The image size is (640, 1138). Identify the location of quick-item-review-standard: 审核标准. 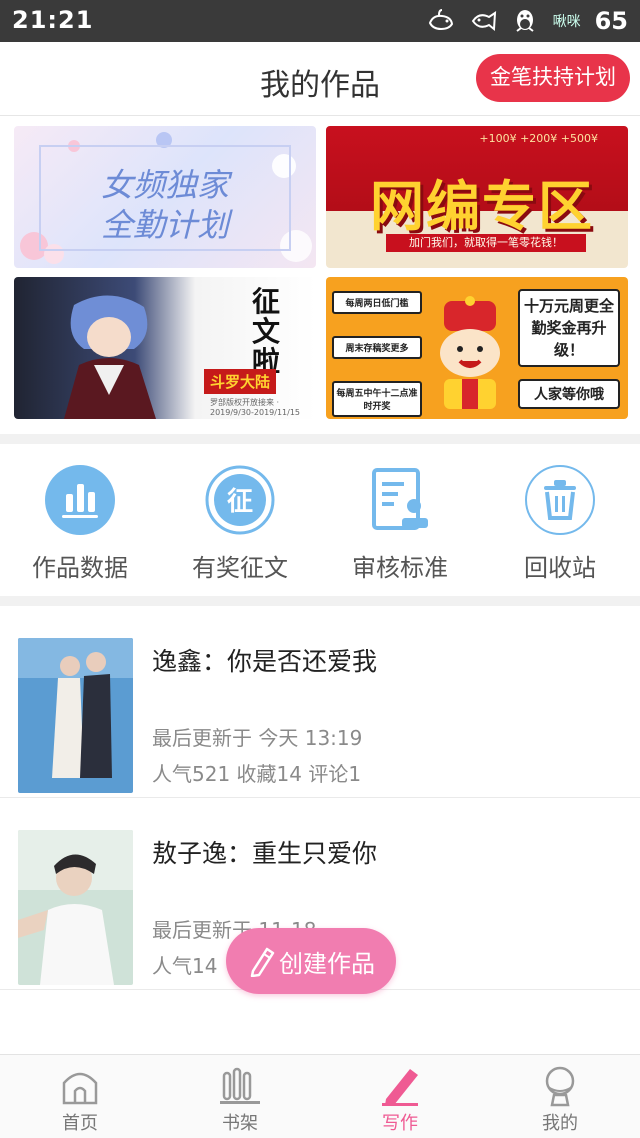
(400, 520).